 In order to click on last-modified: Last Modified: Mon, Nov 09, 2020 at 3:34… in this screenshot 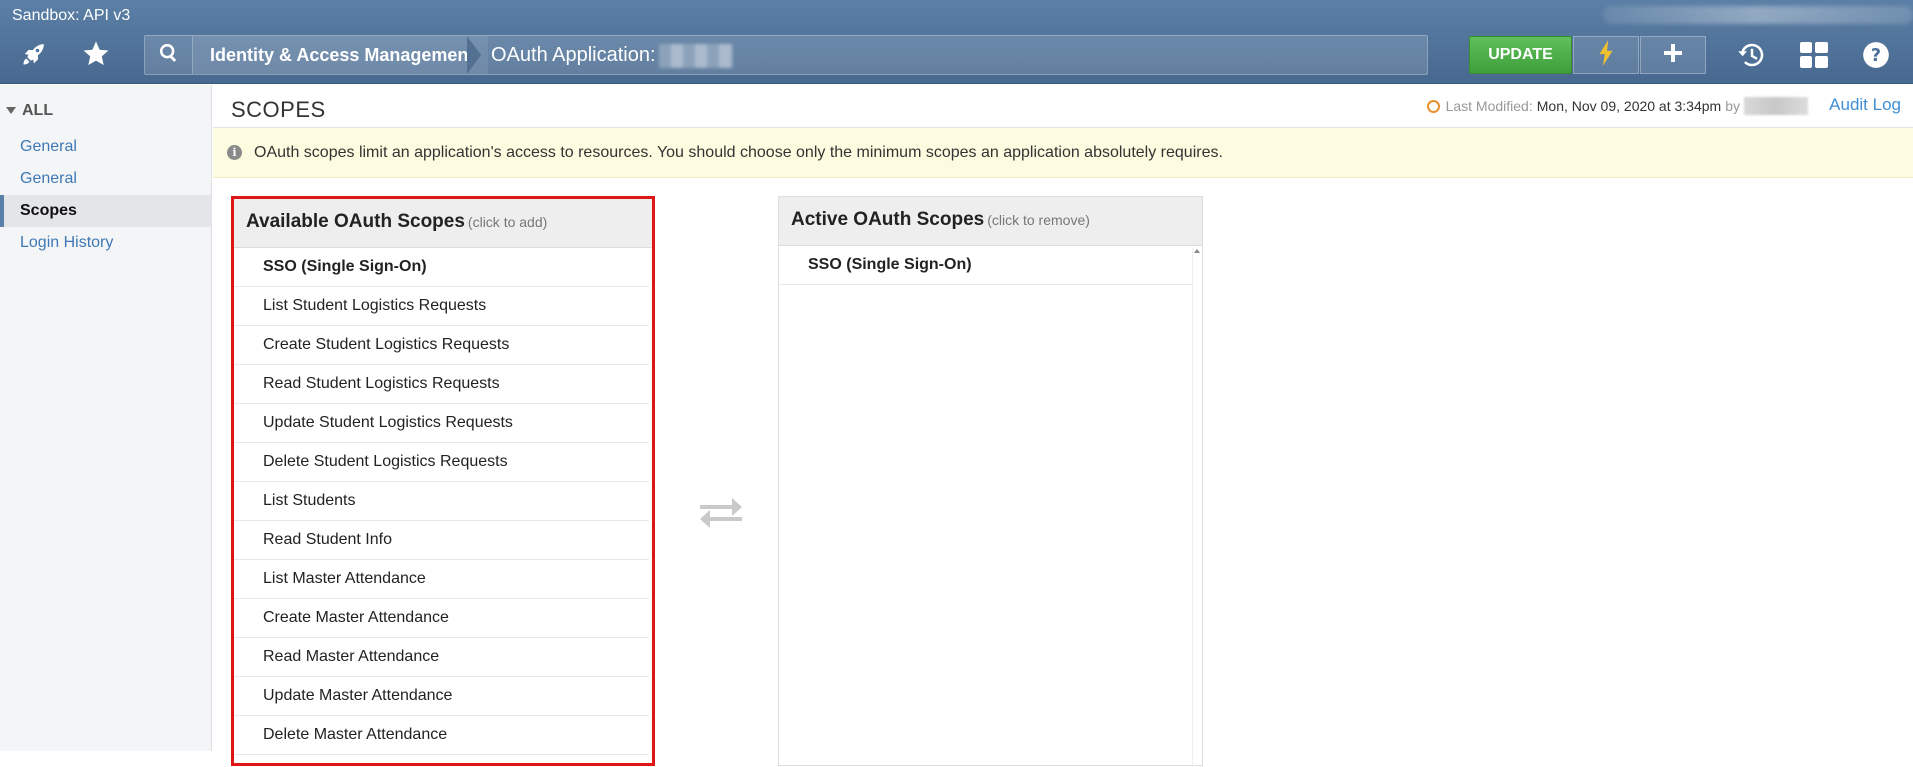, I will do `click(1617, 106)`.